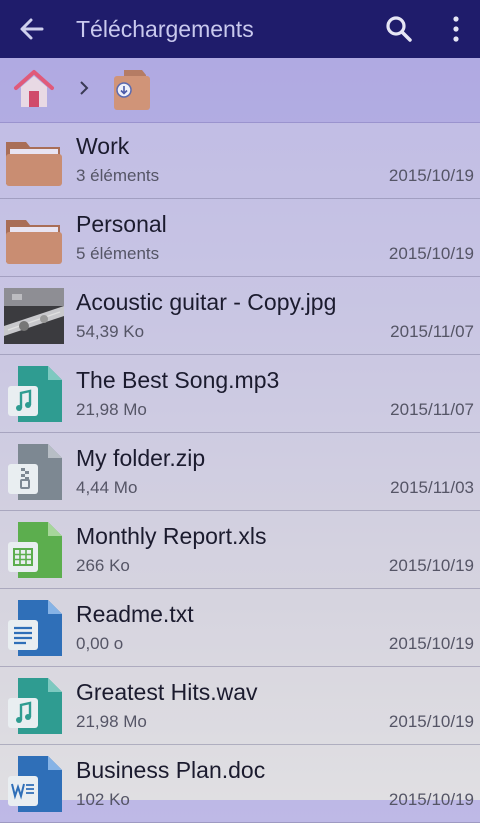 This screenshot has width=480, height=823. What do you see at coordinates (103, 565) in the screenshot?
I see `file-meta: 266 Ko` at bounding box center [103, 565].